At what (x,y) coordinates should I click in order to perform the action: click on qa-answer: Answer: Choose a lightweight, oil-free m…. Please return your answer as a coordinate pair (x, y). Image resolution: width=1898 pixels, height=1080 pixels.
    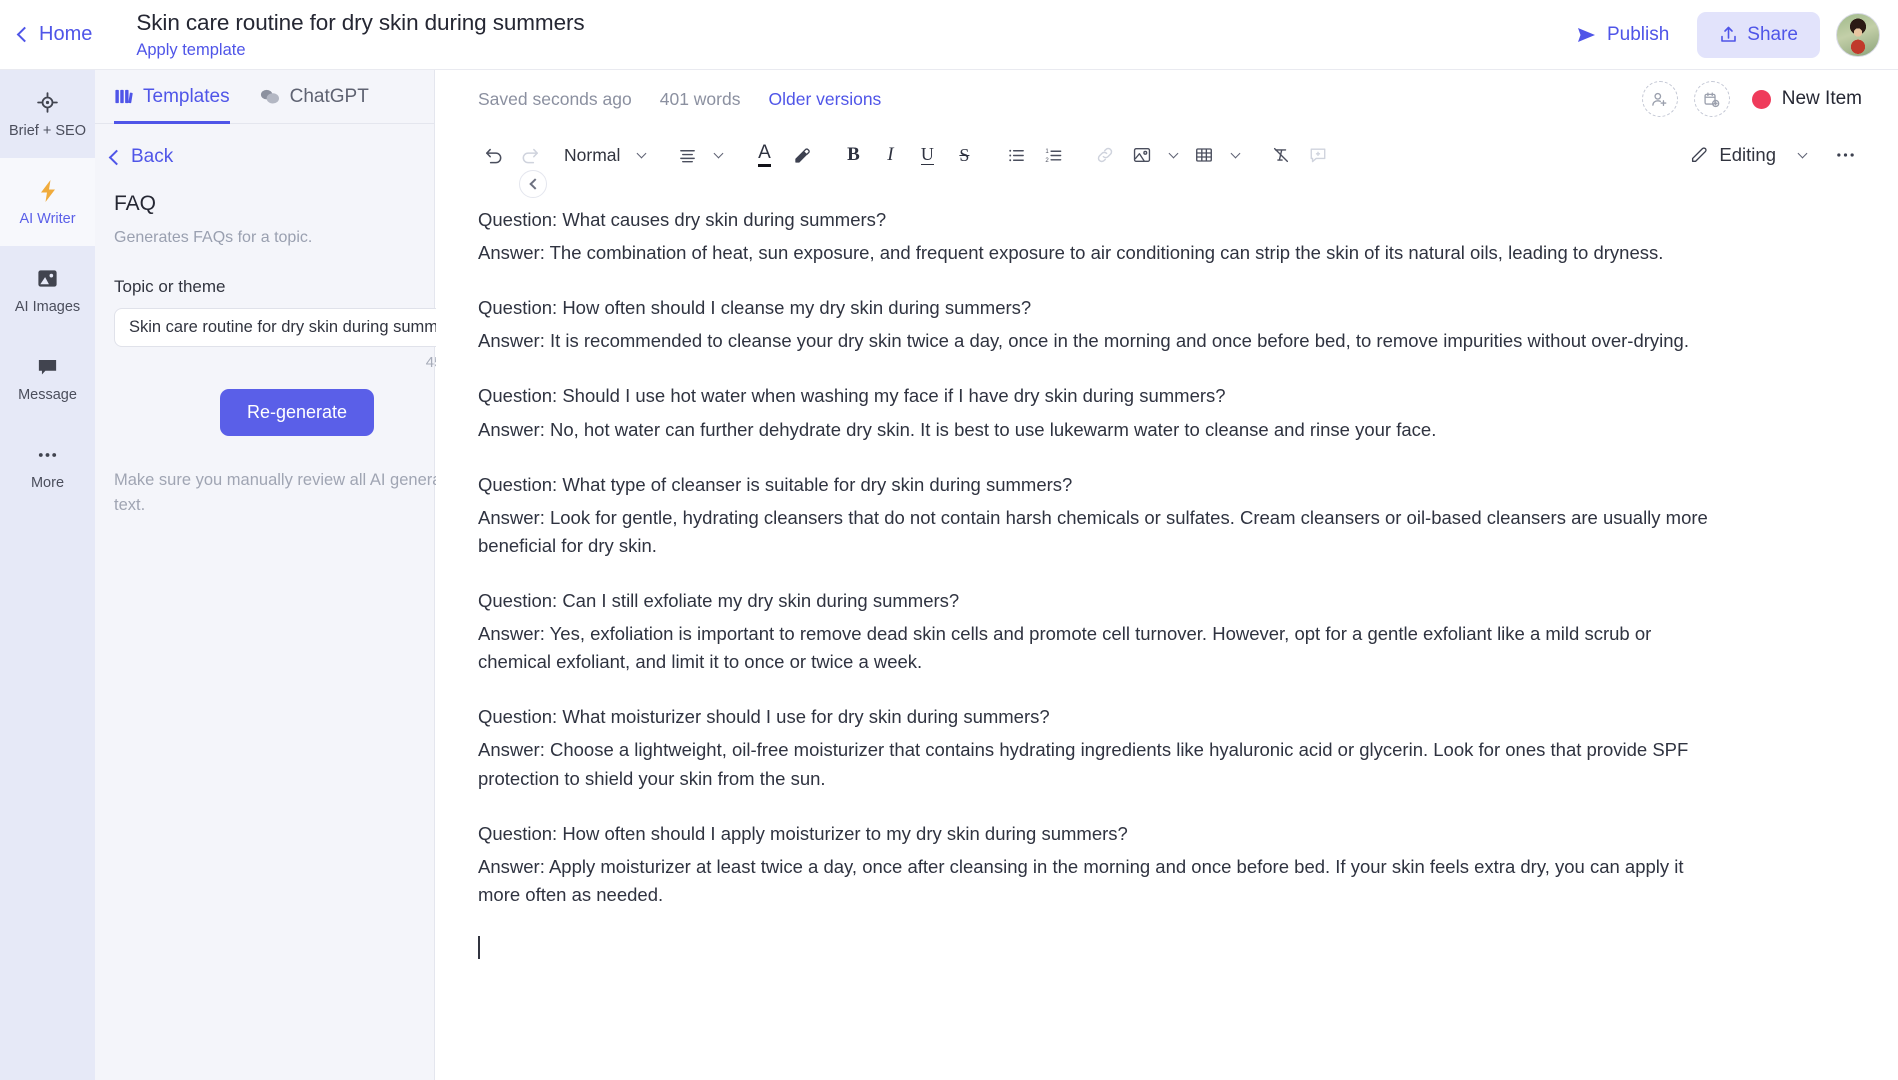
    Looking at the image, I should click on (1083, 764).